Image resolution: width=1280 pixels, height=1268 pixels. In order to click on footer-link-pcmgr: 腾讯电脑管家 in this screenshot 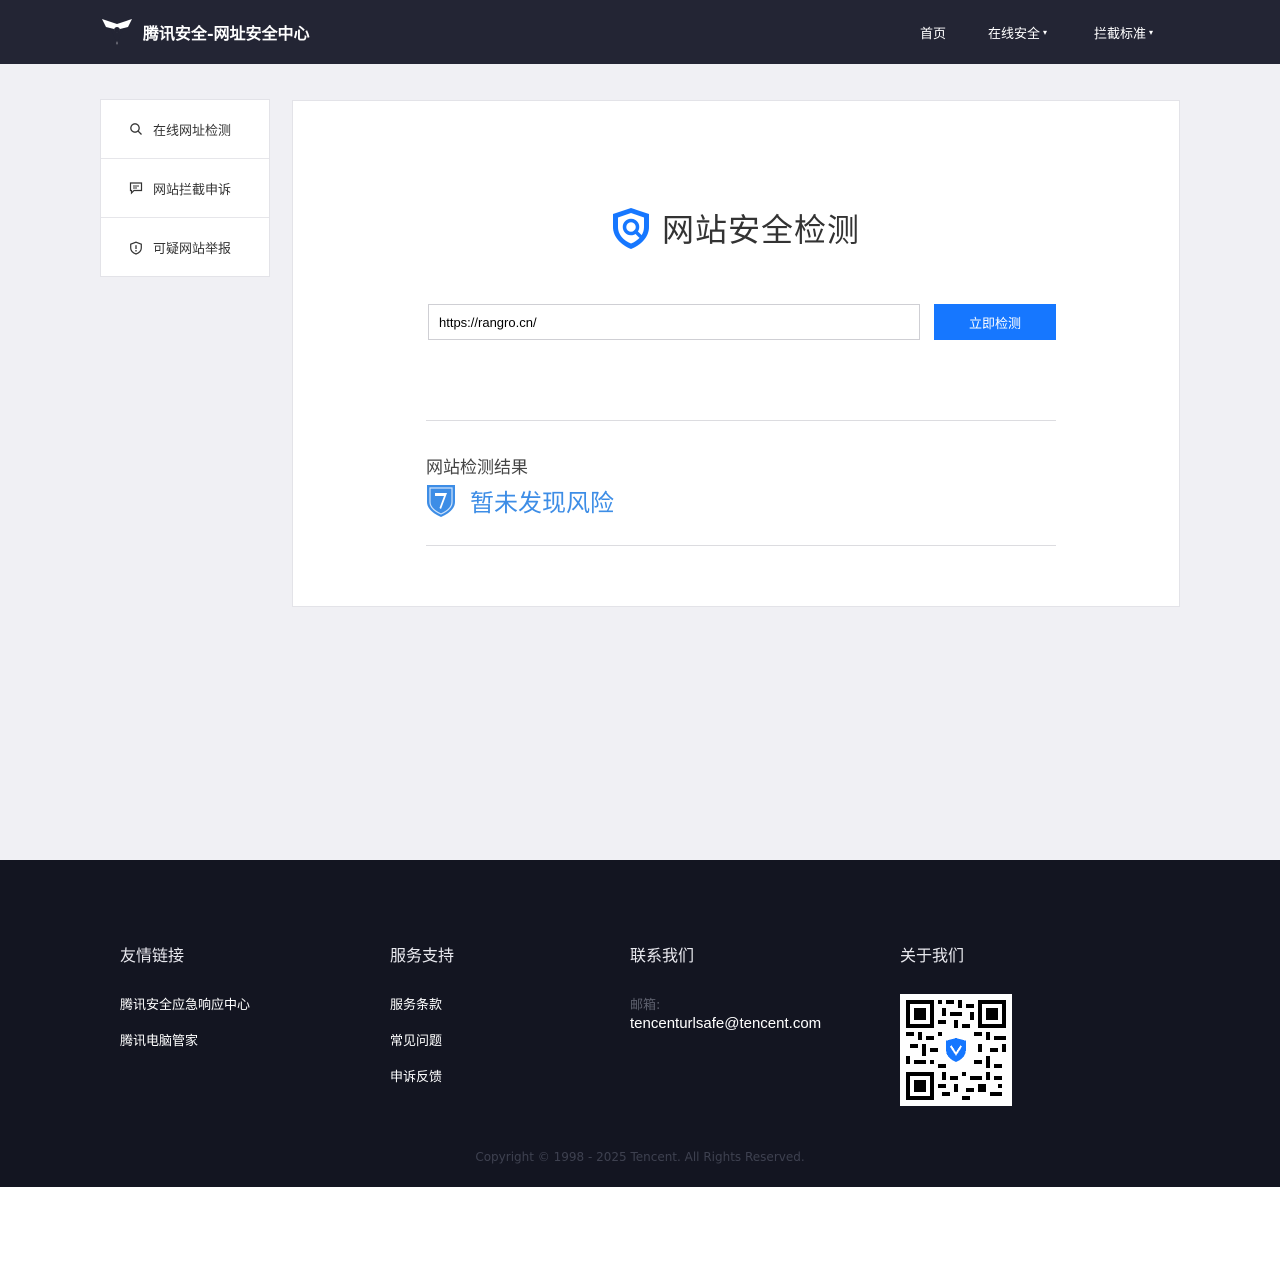, I will do `click(185, 1039)`.